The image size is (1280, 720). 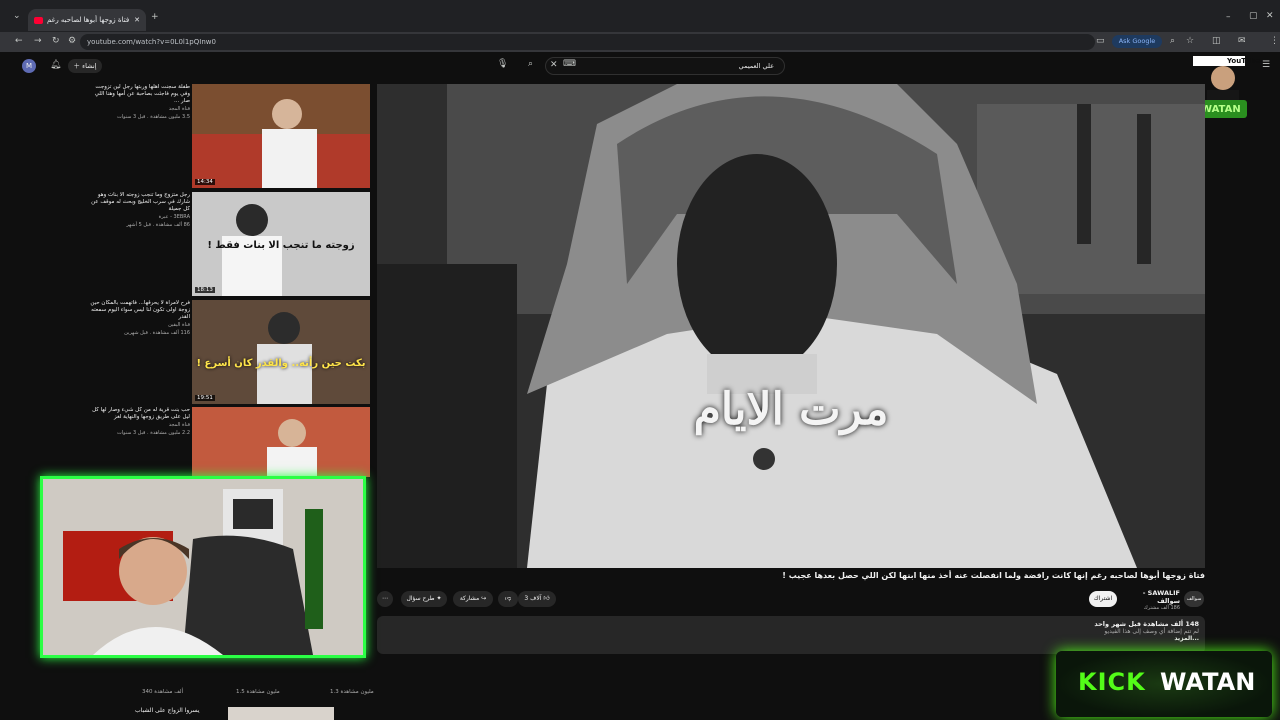 What do you see at coordinates (153, 433) in the screenshot?
I see `view-count: 2.2 مليون مشاهدة . قبل 3 سنوات` at bounding box center [153, 433].